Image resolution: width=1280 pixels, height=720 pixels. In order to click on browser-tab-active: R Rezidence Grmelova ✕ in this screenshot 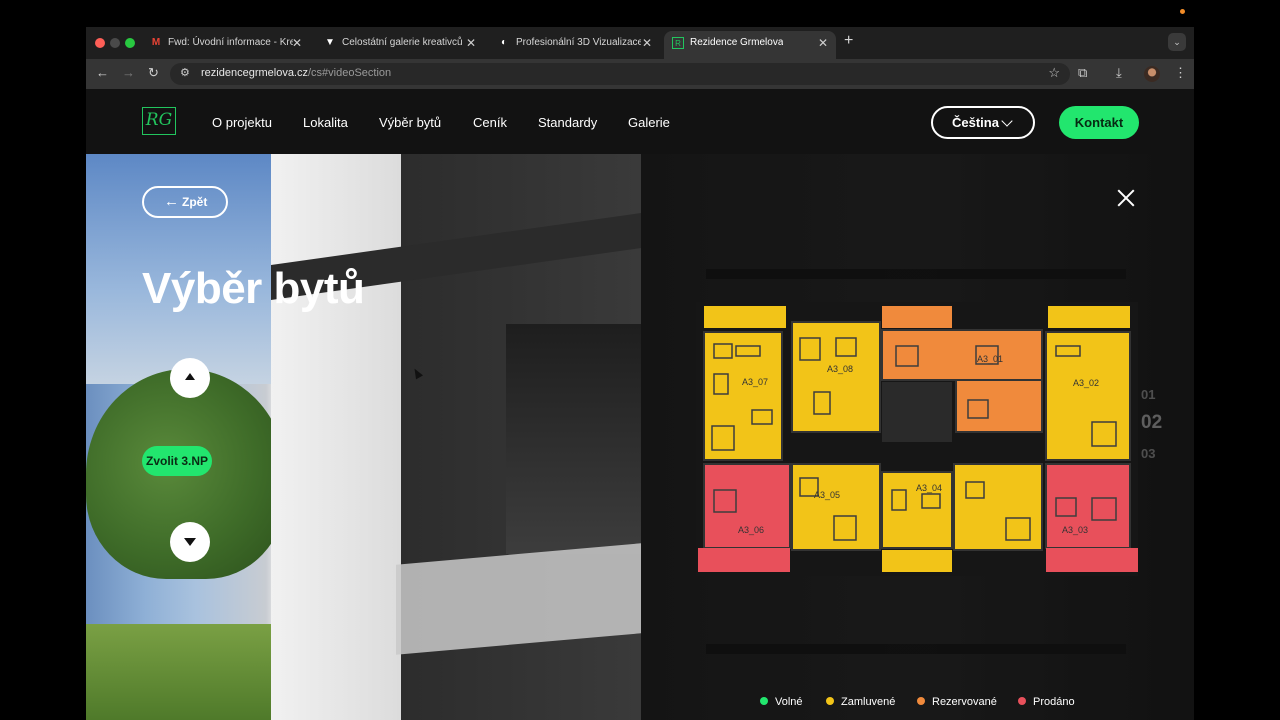, I will do `click(750, 45)`.